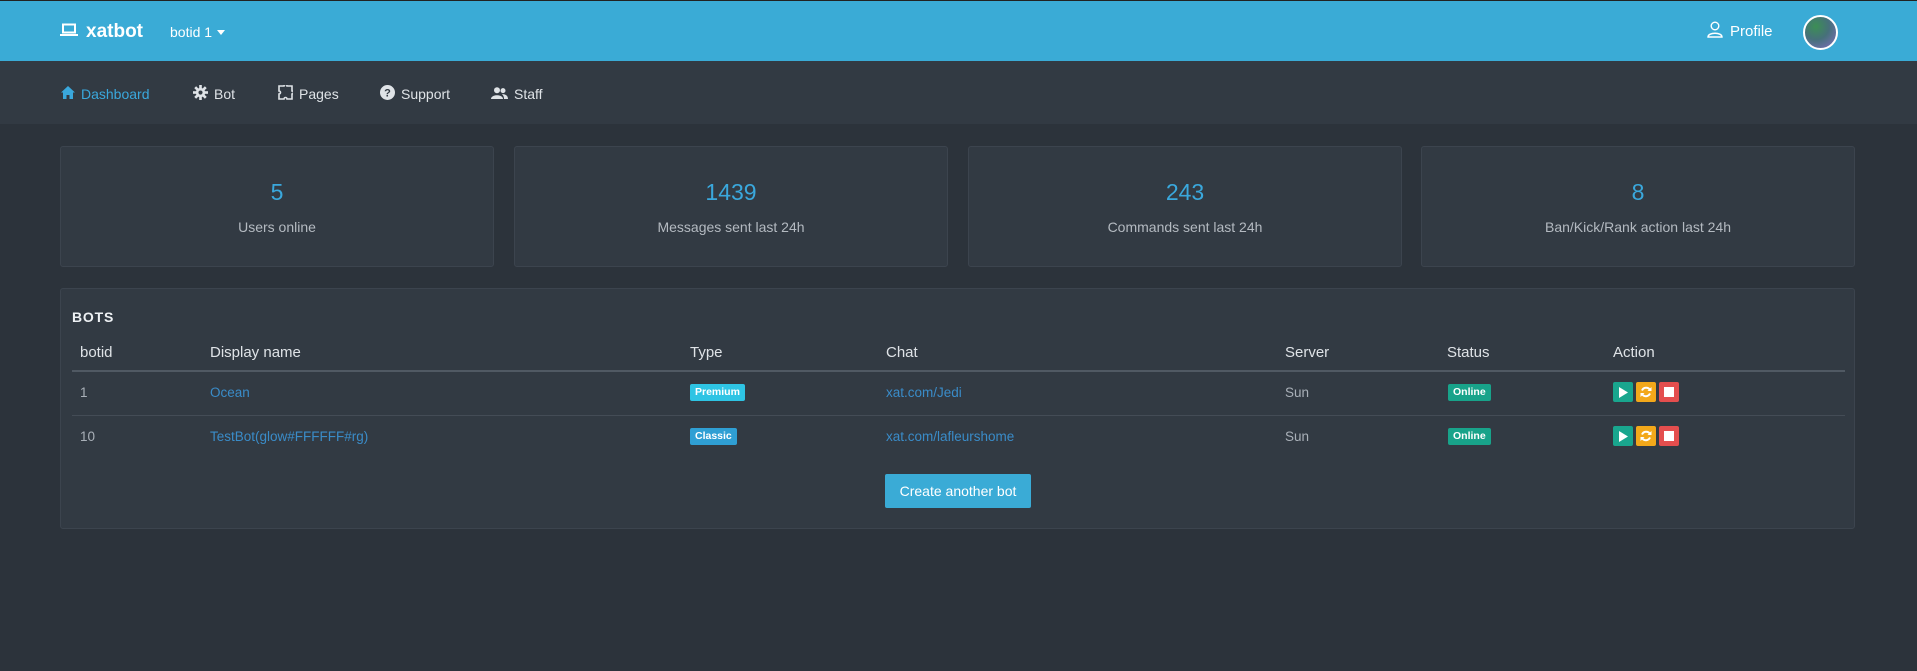  What do you see at coordinates (277, 206) in the screenshot?
I see `stat-card-users-online: 5 Users online` at bounding box center [277, 206].